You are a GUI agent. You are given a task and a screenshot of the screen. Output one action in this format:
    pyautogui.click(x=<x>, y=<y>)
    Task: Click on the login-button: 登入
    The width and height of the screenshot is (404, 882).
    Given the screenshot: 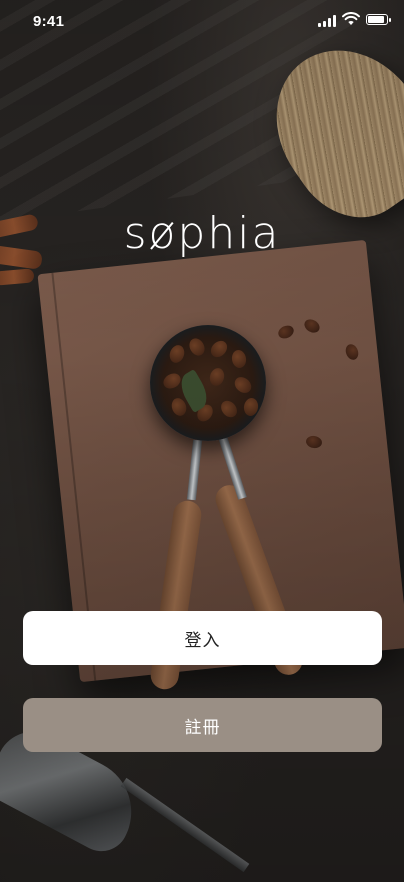 What is the action you would take?
    pyautogui.click(x=202, y=638)
    